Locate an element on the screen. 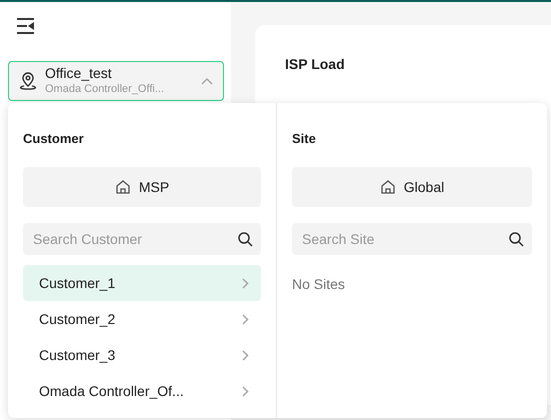 Image resolution: width=551 pixels, height=420 pixels. card-title: ISP Load is located at coordinates (315, 64).